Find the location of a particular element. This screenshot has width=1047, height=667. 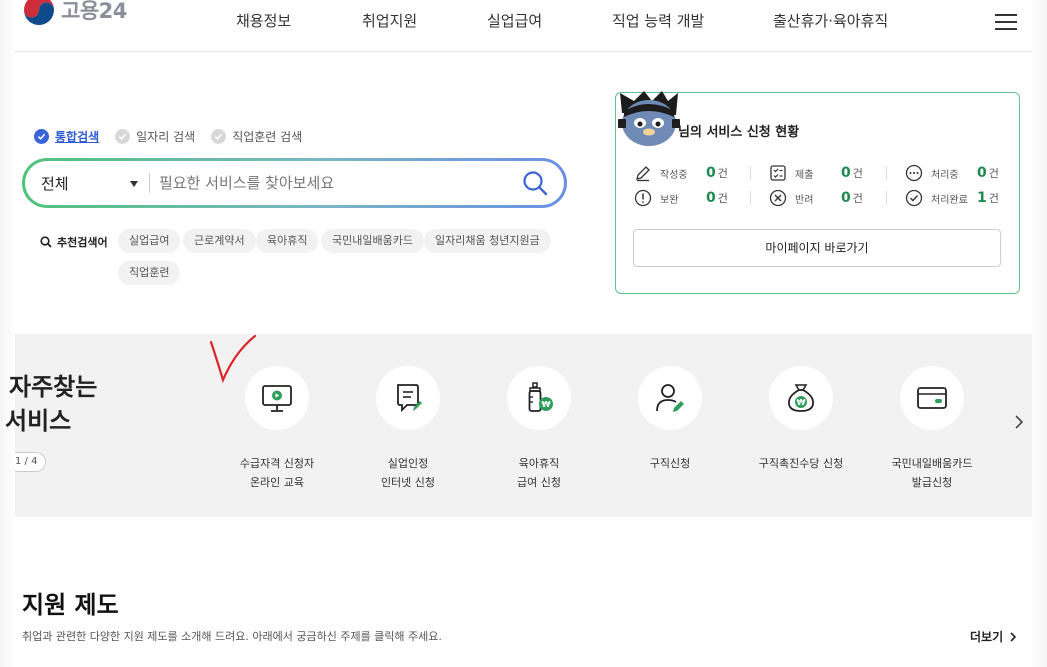

exclamation-circle-icon is located at coordinates (643, 198).